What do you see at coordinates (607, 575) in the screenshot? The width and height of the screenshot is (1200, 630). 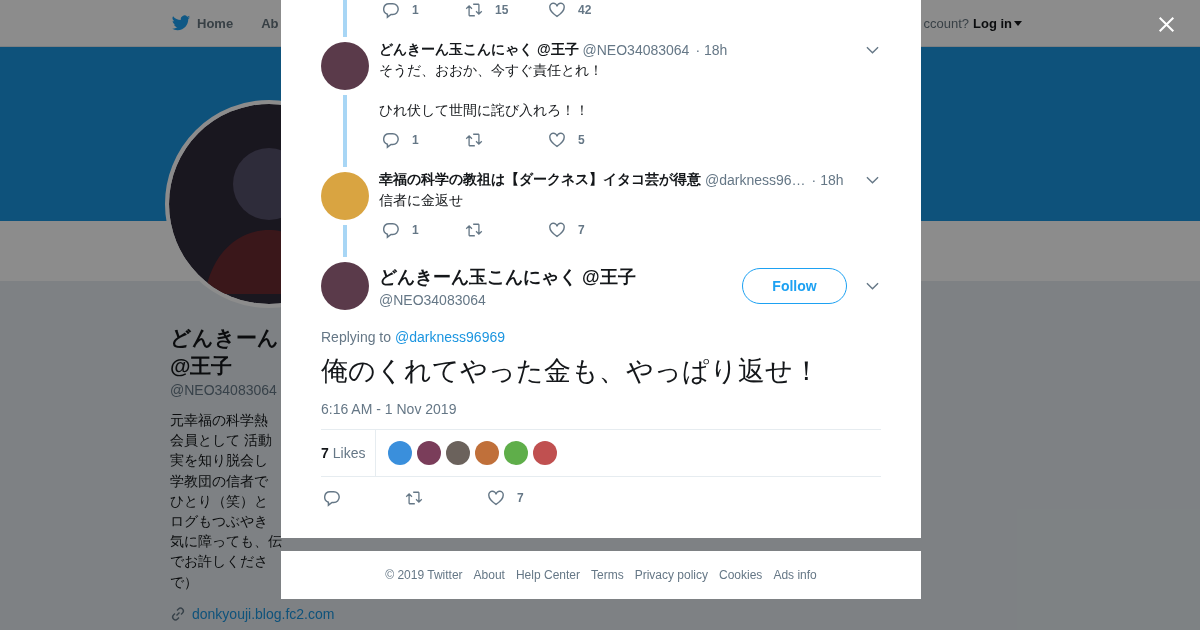 I see `footer-link: Terms` at bounding box center [607, 575].